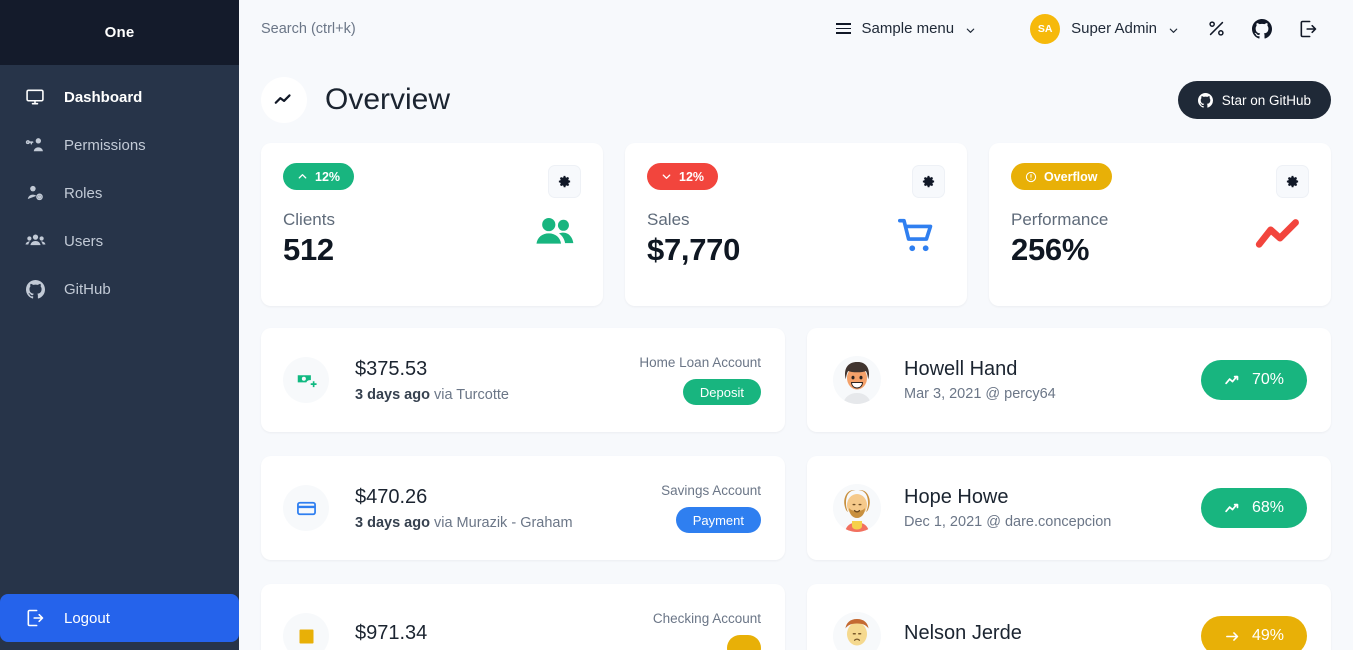 This screenshot has height=650, width=1353. What do you see at coordinates (391, 632) in the screenshot?
I see `transaction-amount: $971.34` at bounding box center [391, 632].